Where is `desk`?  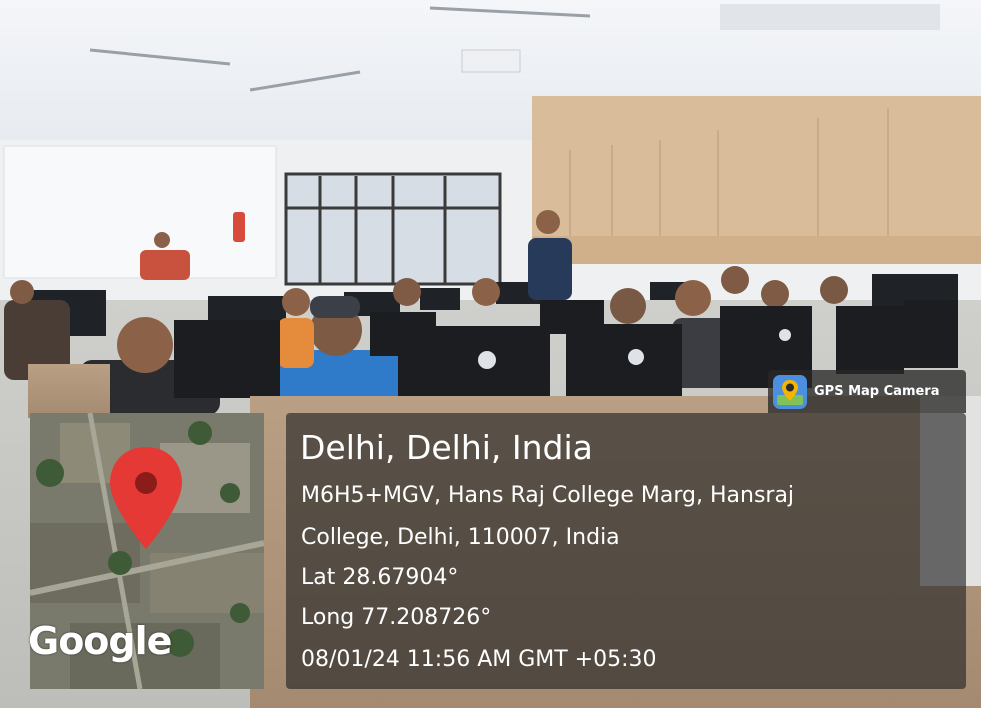 desk is located at coordinates (69, 391).